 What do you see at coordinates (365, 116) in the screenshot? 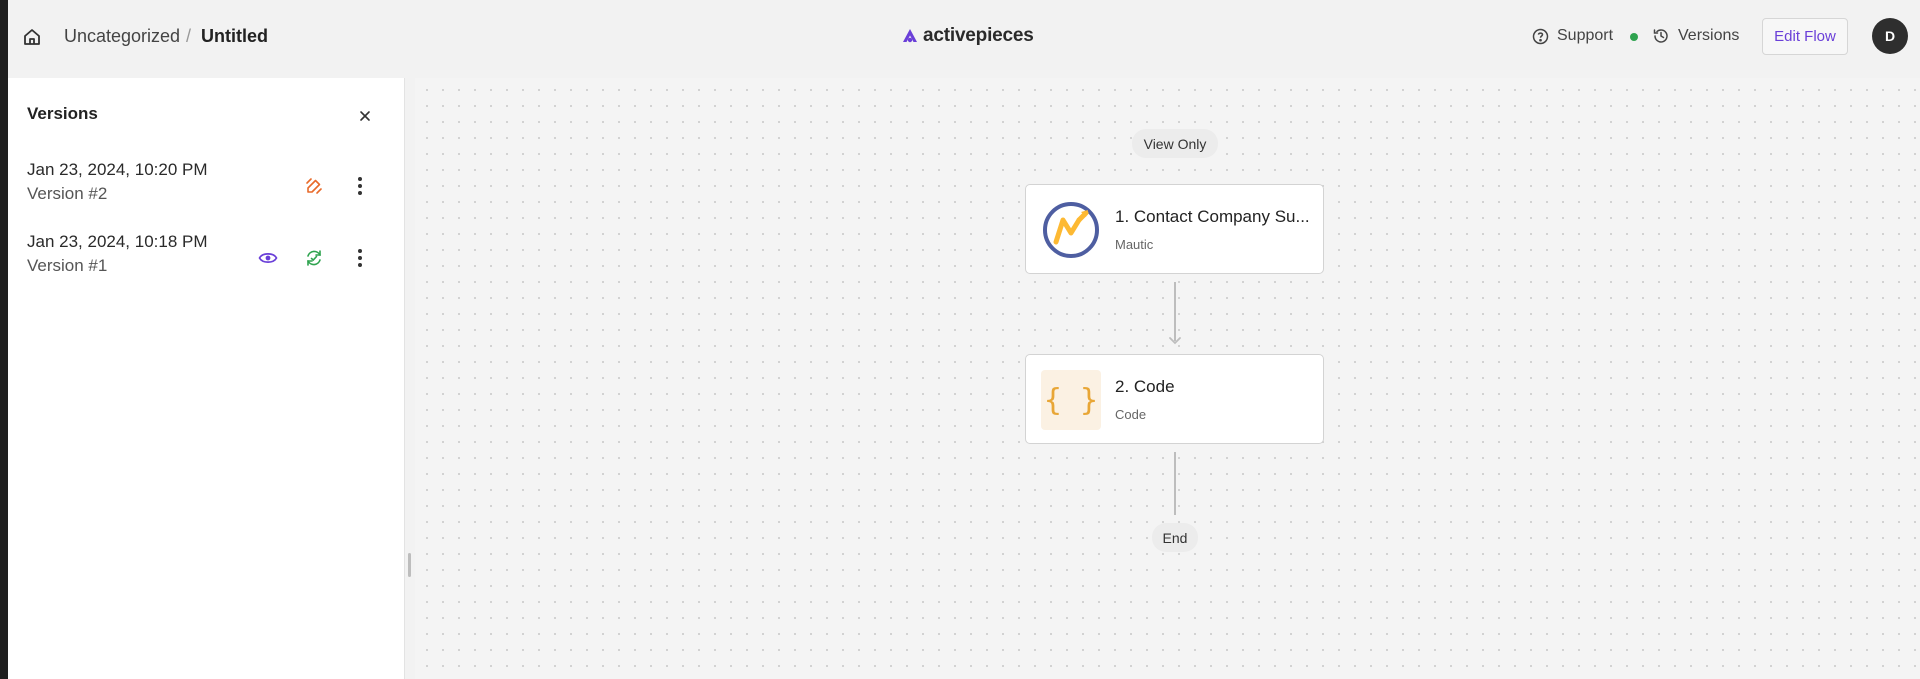
I see `close-icon` at bounding box center [365, 116].